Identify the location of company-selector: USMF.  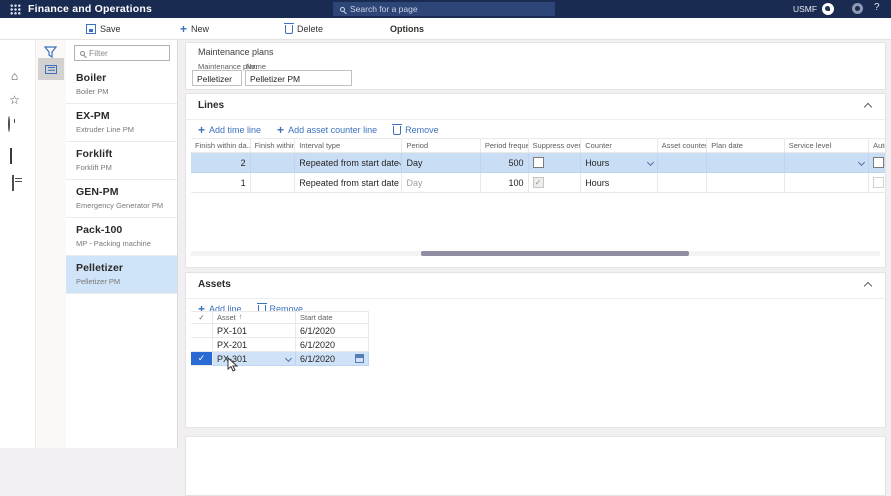
(805, 9).